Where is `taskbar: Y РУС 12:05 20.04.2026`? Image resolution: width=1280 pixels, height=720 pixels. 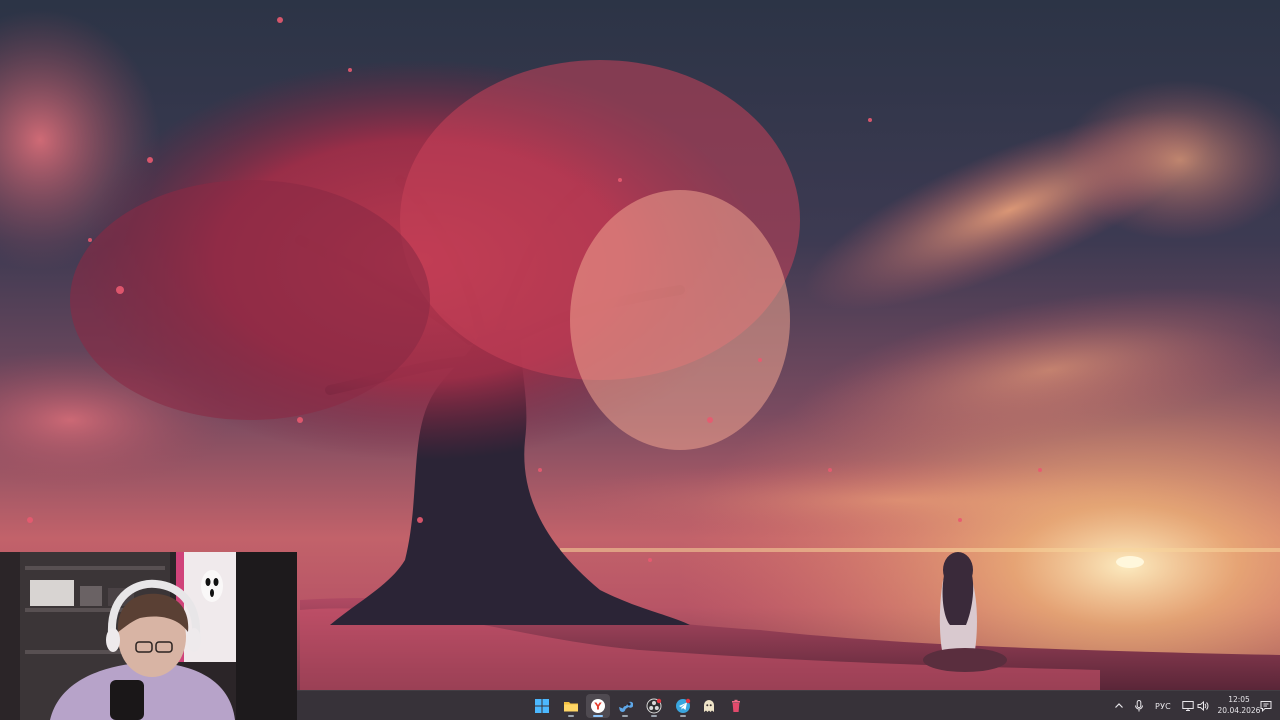
taskbar: Y РУС 12:05 20.04.2026 is located at coordinates (788, 705).